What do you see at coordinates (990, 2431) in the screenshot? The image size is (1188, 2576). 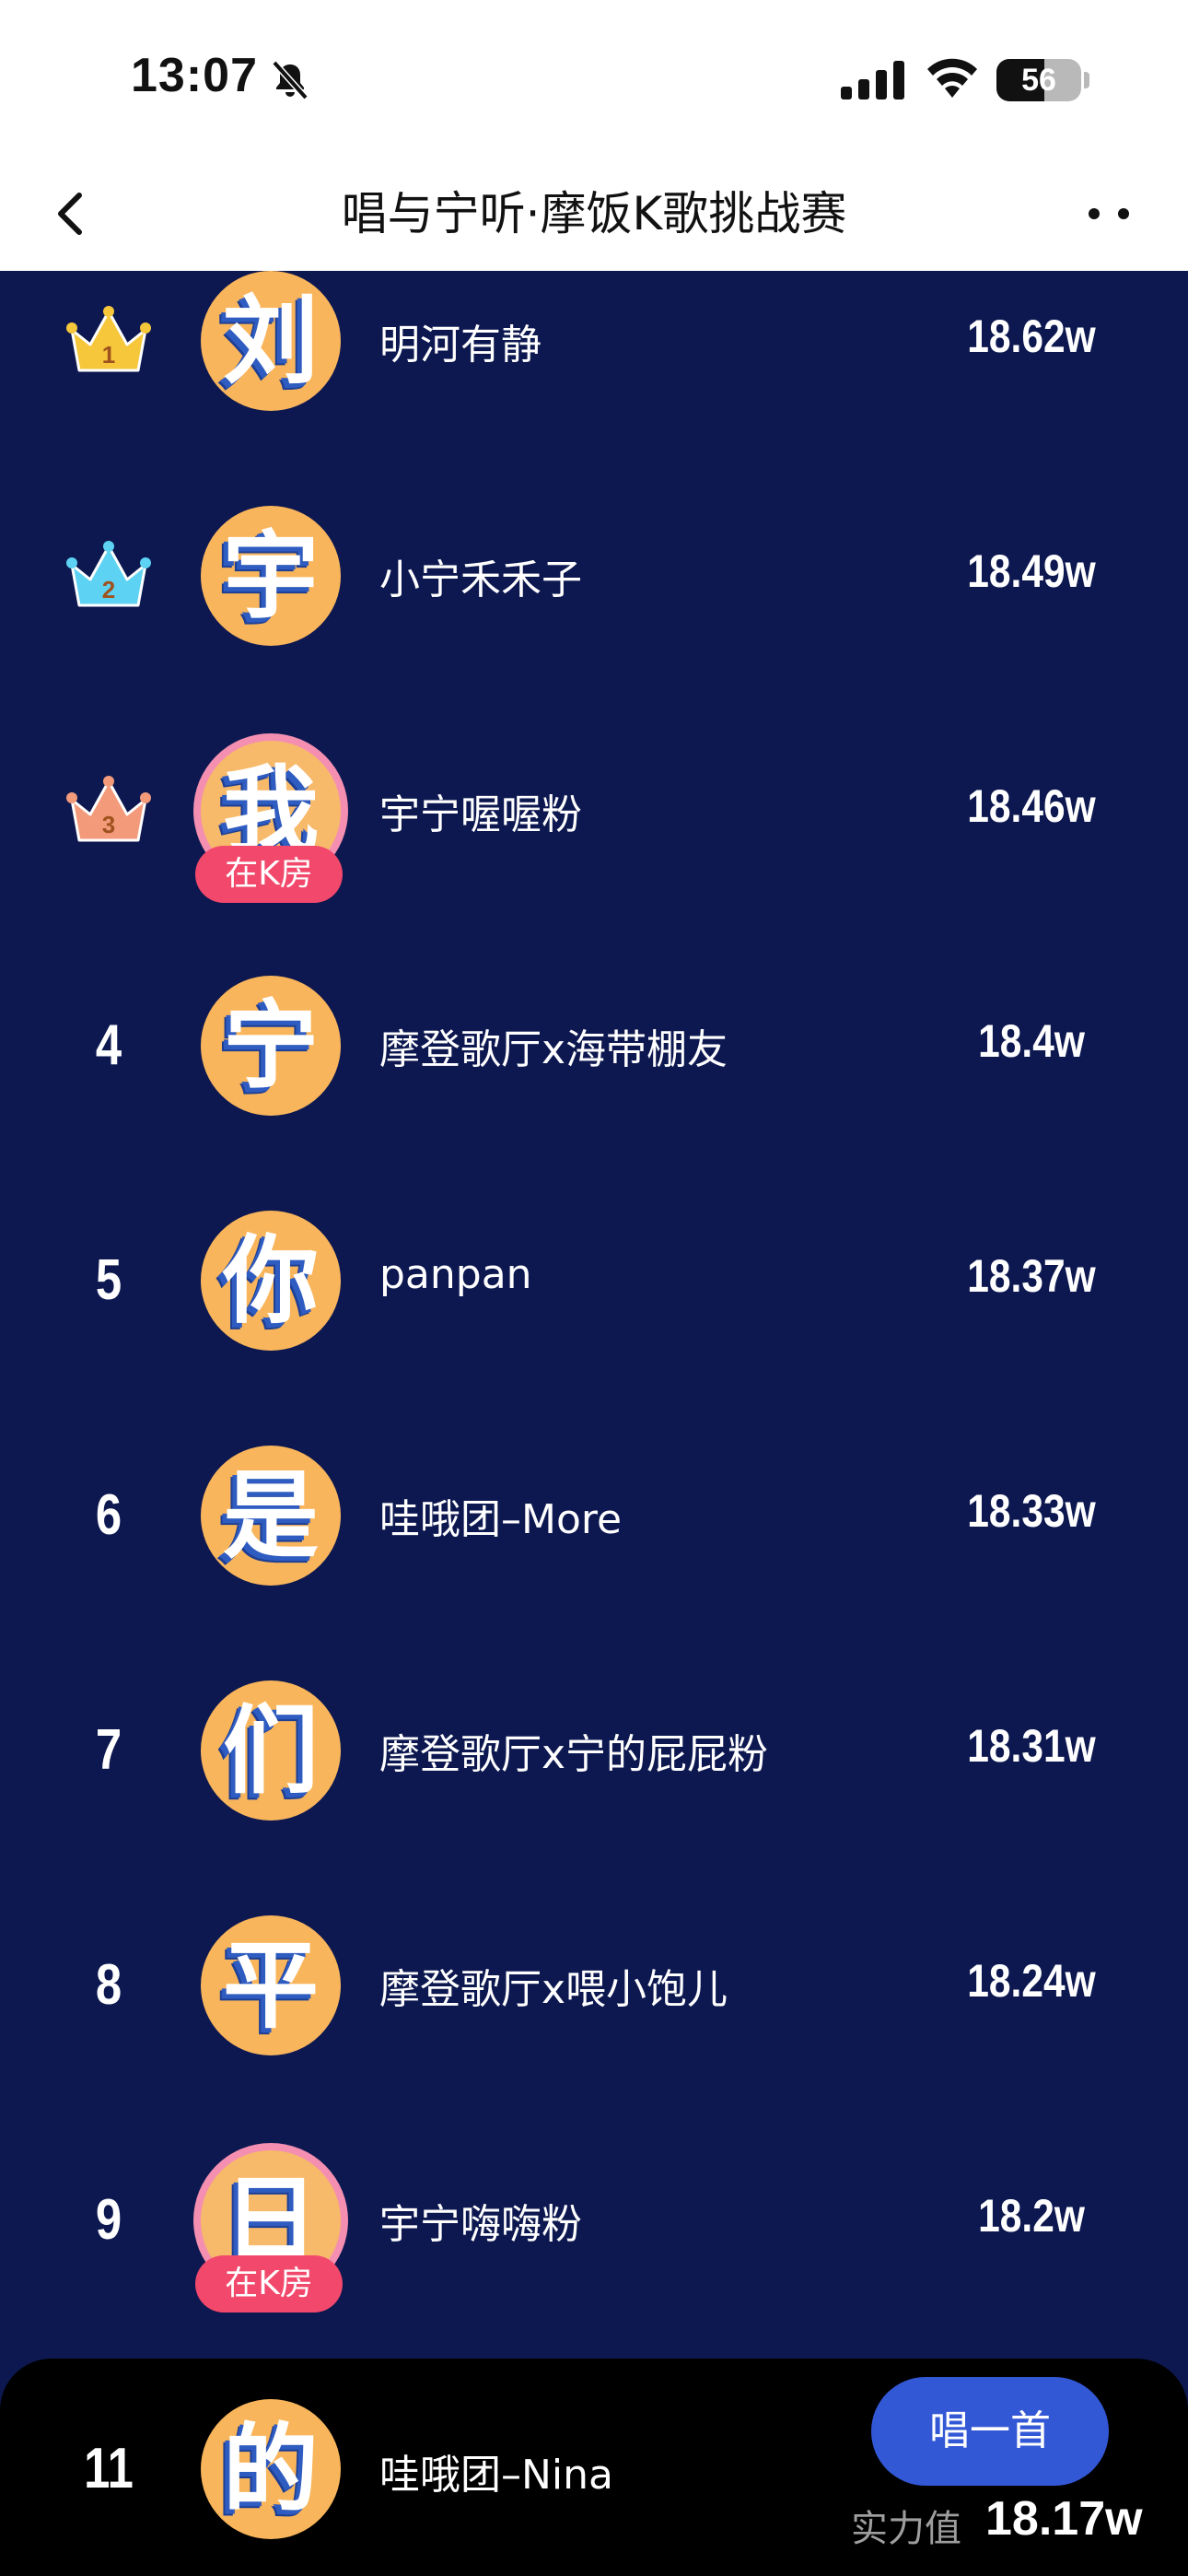 I see `sing-button: 唱一首` at bounding box center [990, 2431].